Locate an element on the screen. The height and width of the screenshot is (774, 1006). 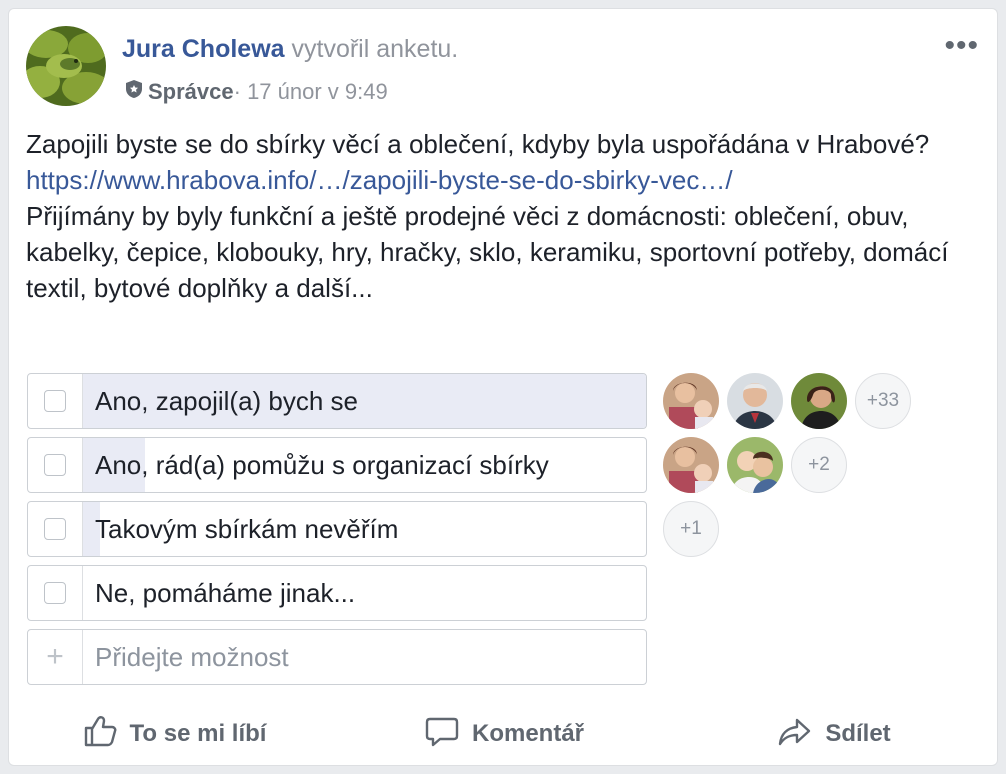
add-option-placeholder: Přidejte možnost is located at coordinates (192, 657).